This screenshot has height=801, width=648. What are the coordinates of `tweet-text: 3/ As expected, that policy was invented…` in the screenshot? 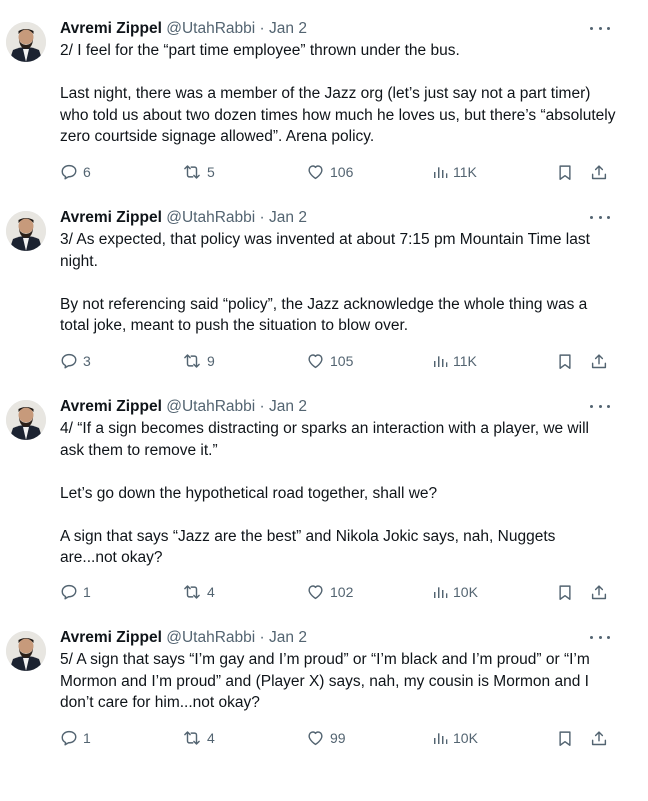 It's located at (338, 283).